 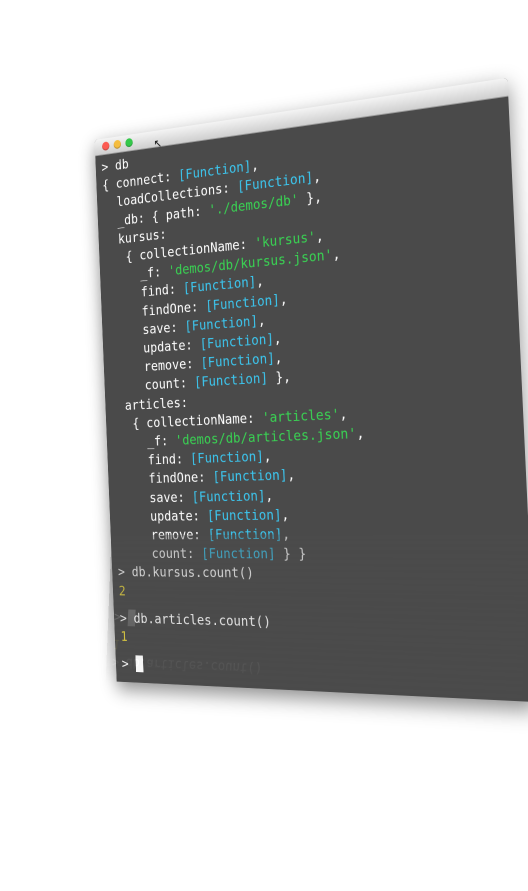 I want to click on terminal-token: find:, so click(x=152, y=460).